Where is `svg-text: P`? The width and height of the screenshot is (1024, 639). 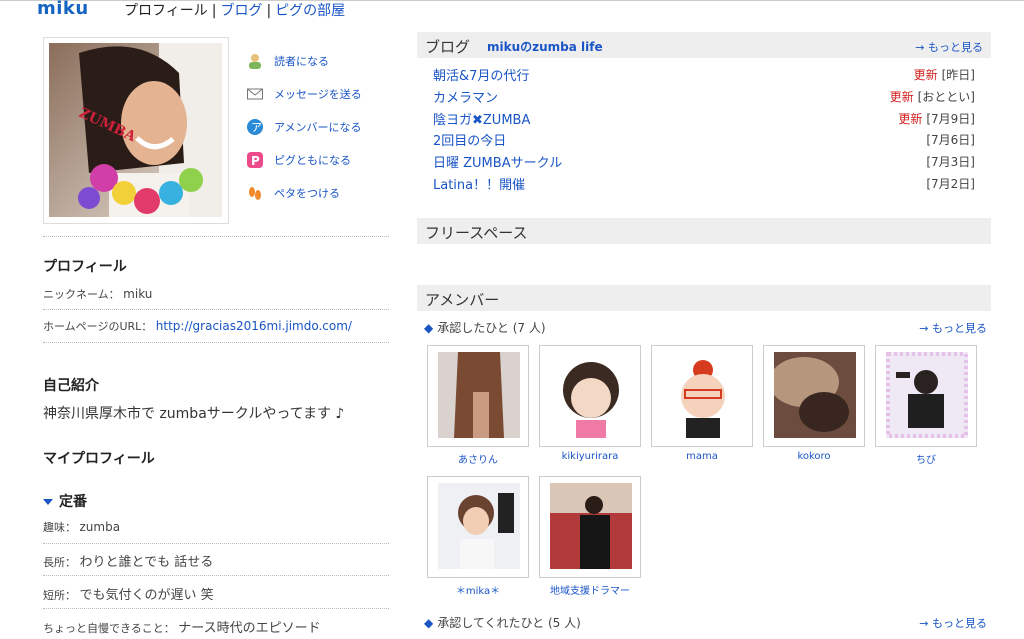
svg-text: P is located at coordinates (255, 161).